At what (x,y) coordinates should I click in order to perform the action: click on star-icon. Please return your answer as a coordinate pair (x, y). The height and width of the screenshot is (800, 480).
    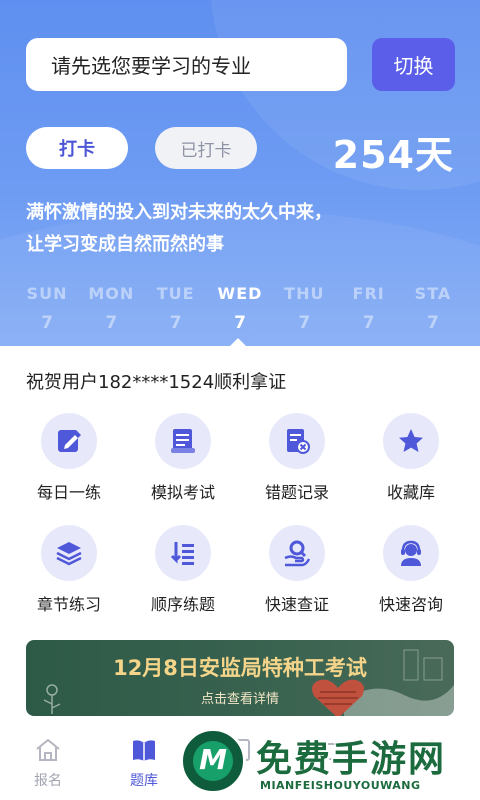
    Looking at the image, I should click on (411, 441).